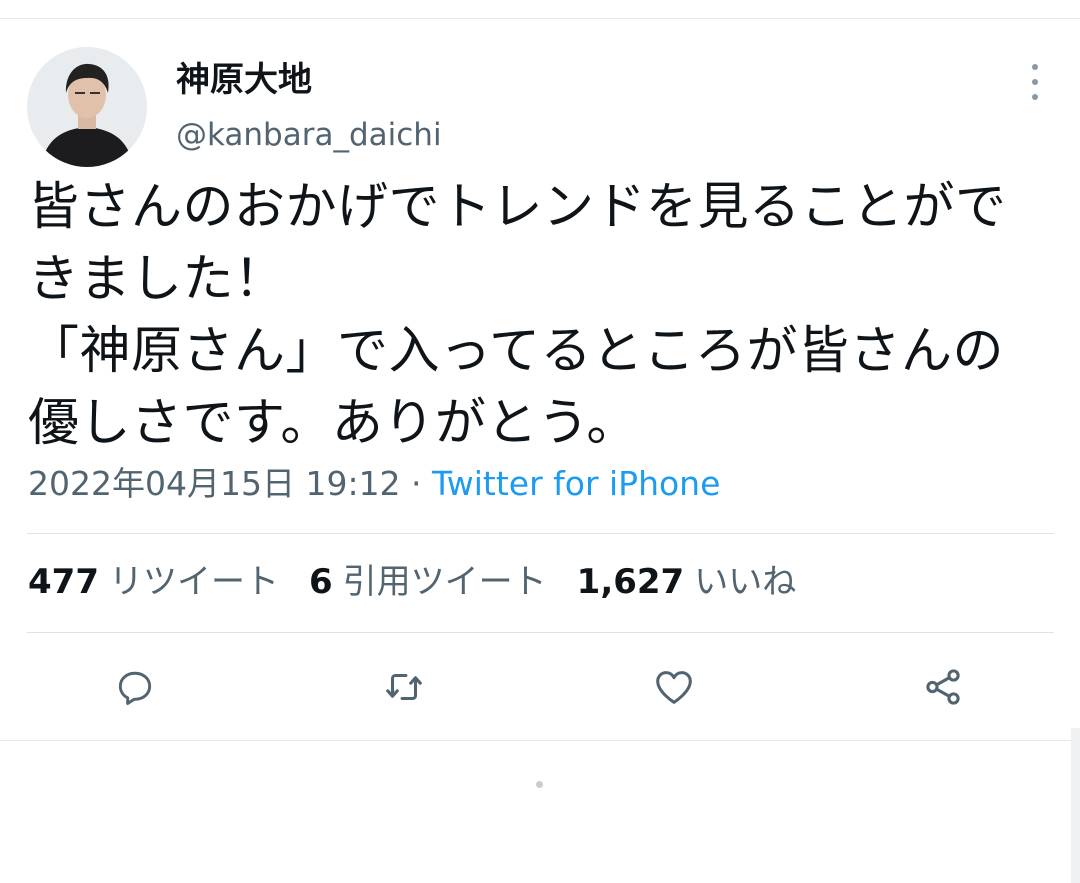 Image resolution: width=1080 pixels, height=883 pixels. What do you see at coordinates (576, 483) in the screenshot?
I see `tweet-source-link: Twitter for iPhone` at bounding box center [576, 483].